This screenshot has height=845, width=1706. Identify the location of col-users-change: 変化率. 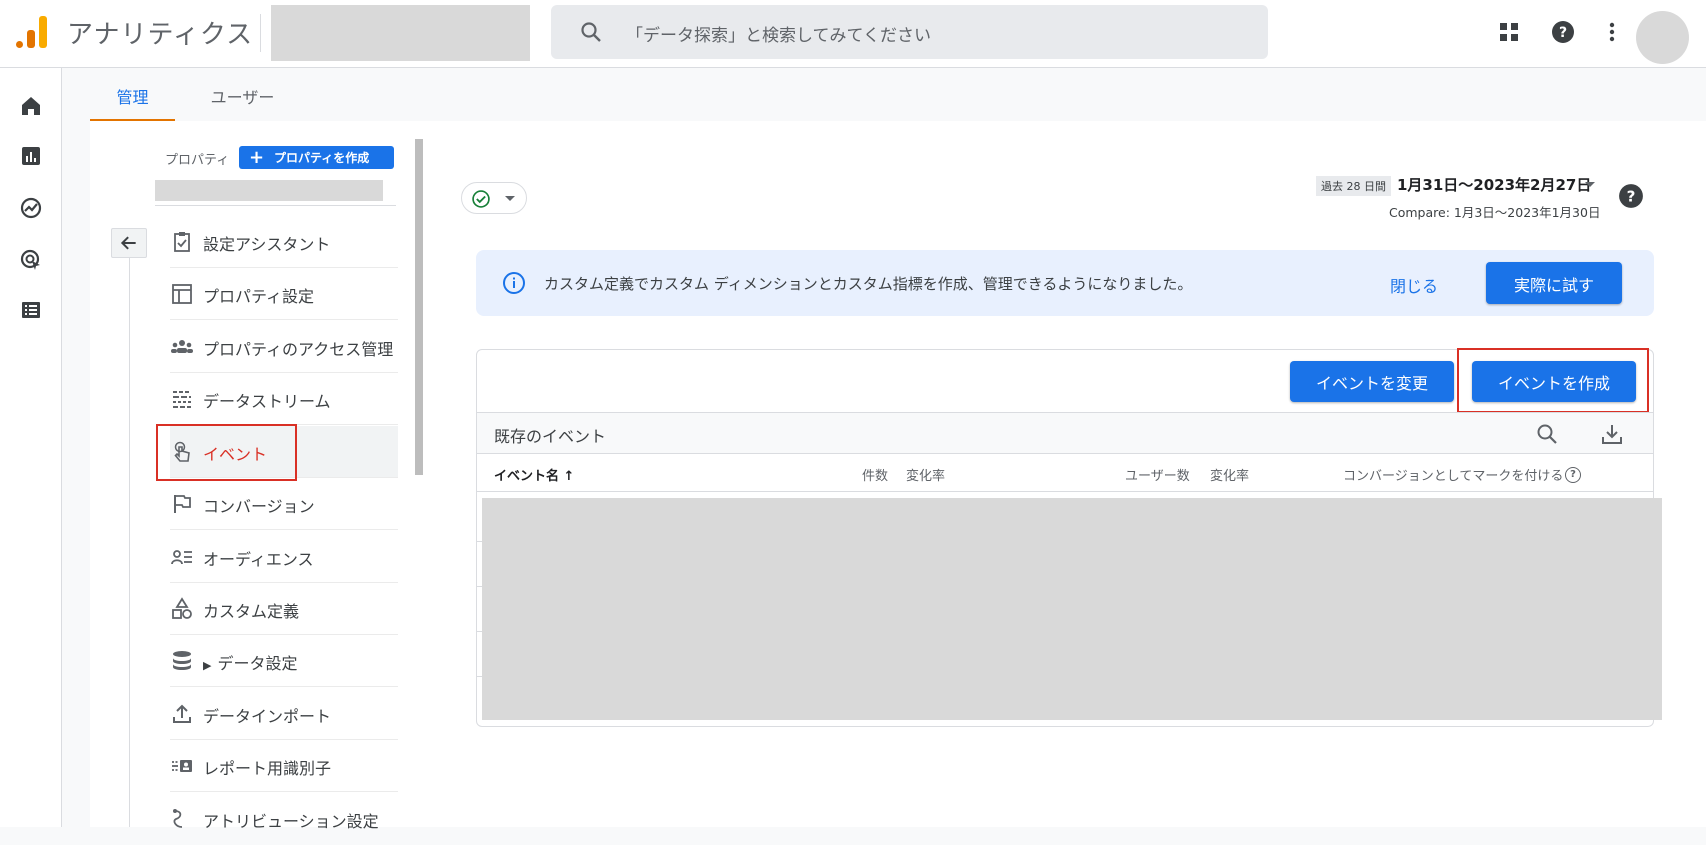
(1229, 474).